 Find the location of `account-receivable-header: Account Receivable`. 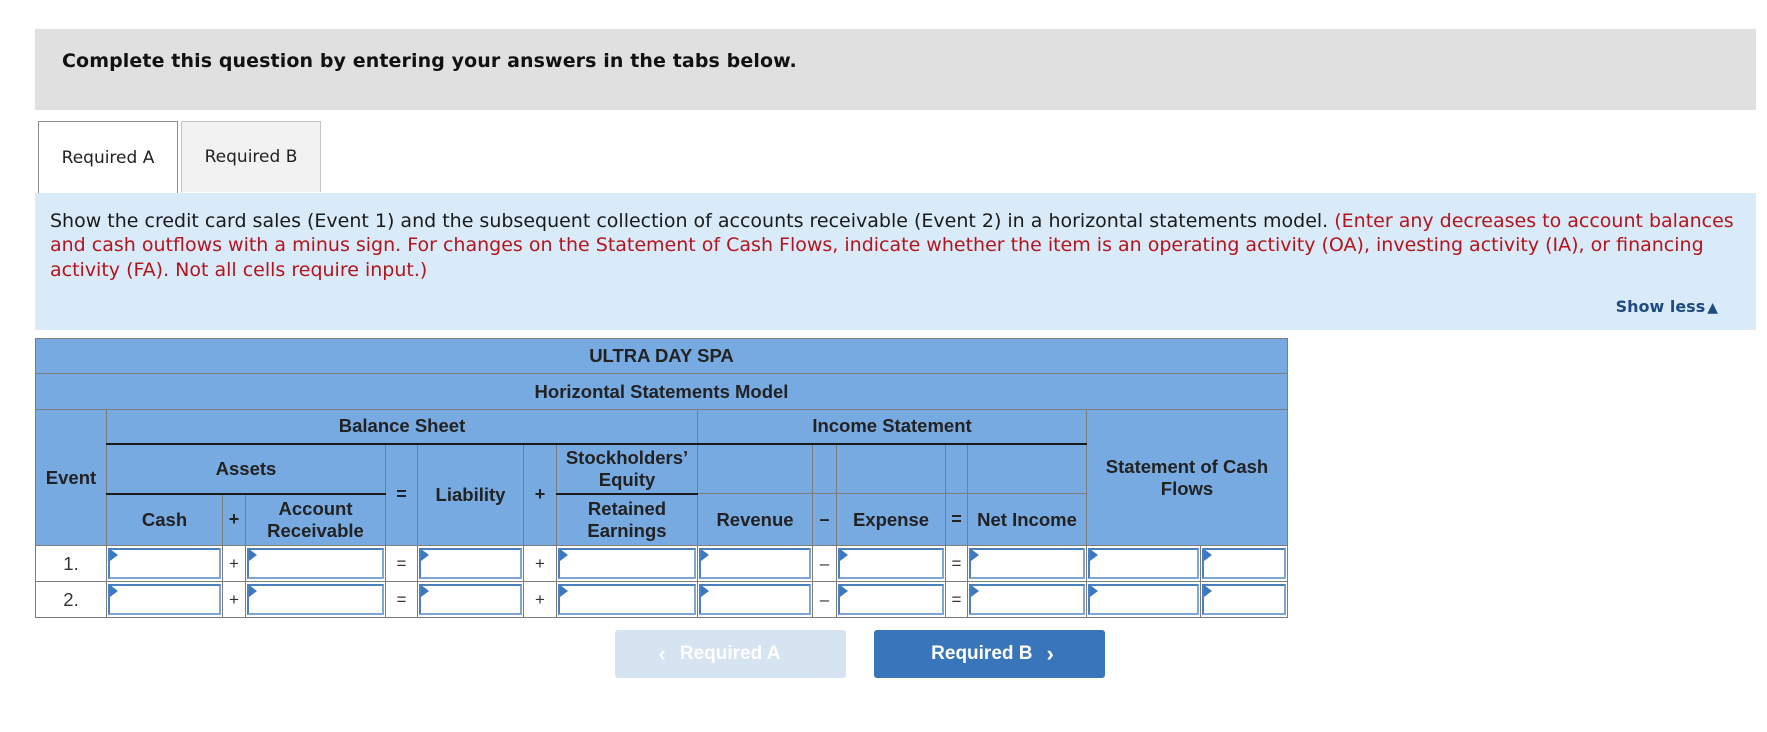

account-receivable-header: Account Receivable is located at coordinates (315, 519).